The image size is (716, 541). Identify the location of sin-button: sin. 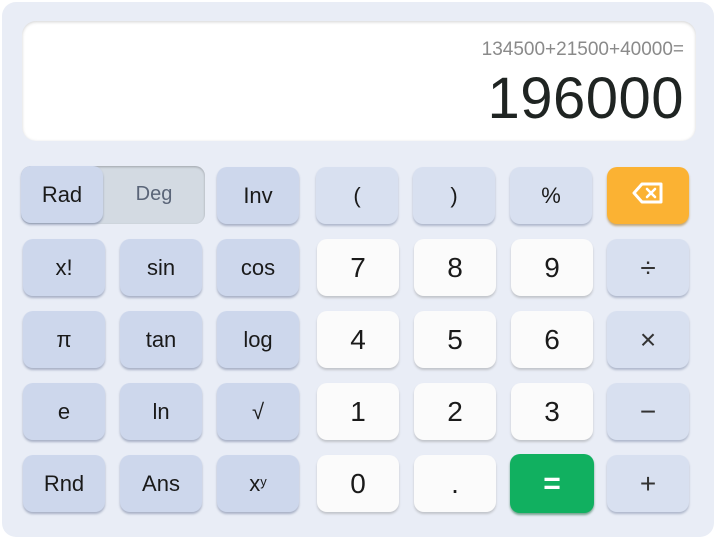
(161, 267).